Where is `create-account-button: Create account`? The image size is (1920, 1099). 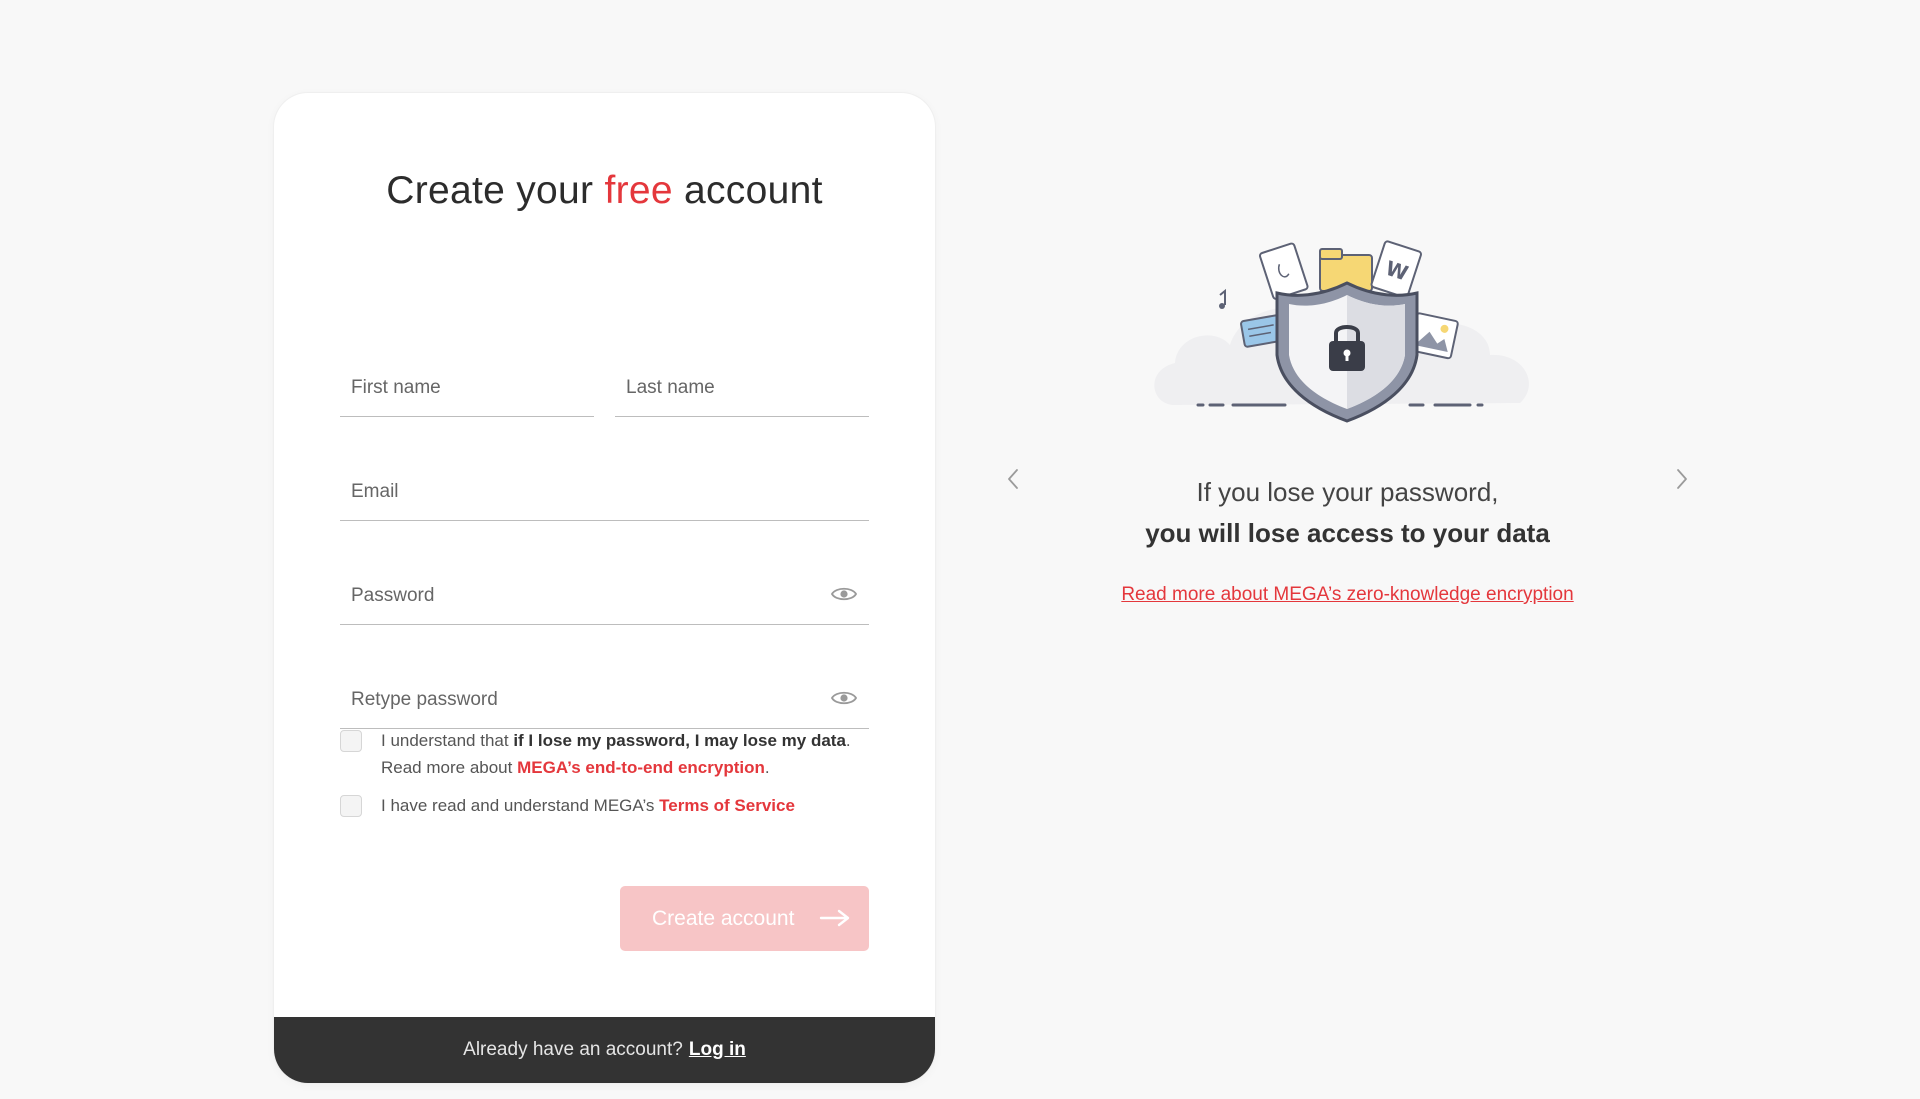
create-account-button: Create account is located at coordinates (744, 918).